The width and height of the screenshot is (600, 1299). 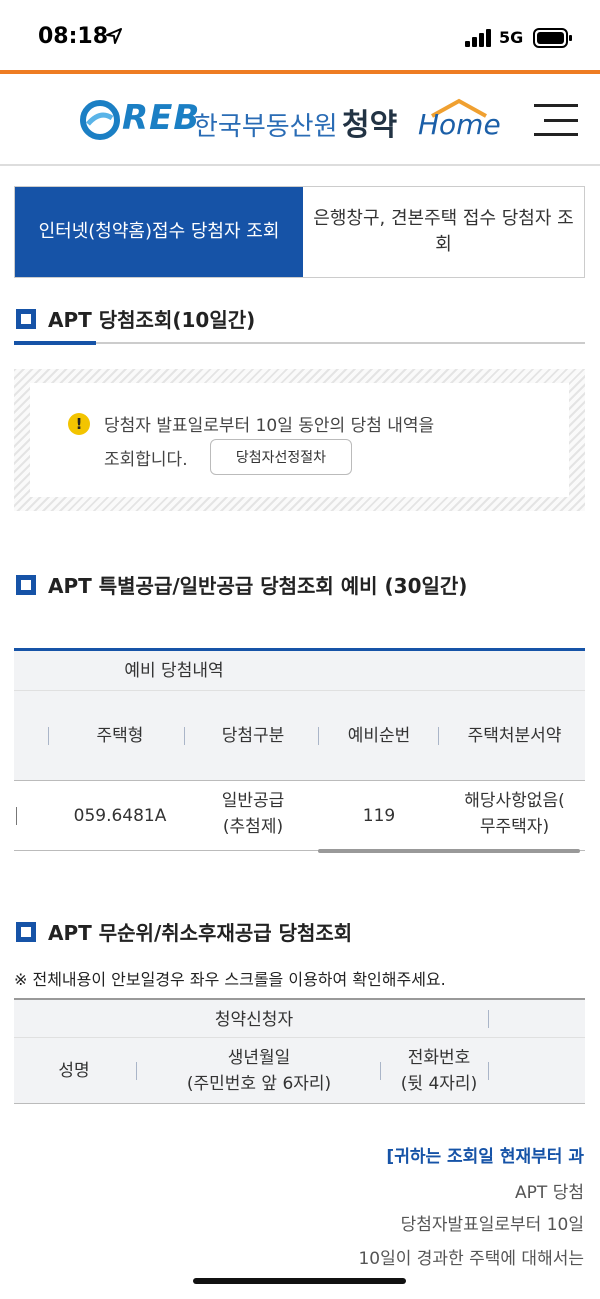 What do you see at coordinates (478, 38) in the screenshot?
I see `signal-bars-icon` at bounding box center [478, 38].